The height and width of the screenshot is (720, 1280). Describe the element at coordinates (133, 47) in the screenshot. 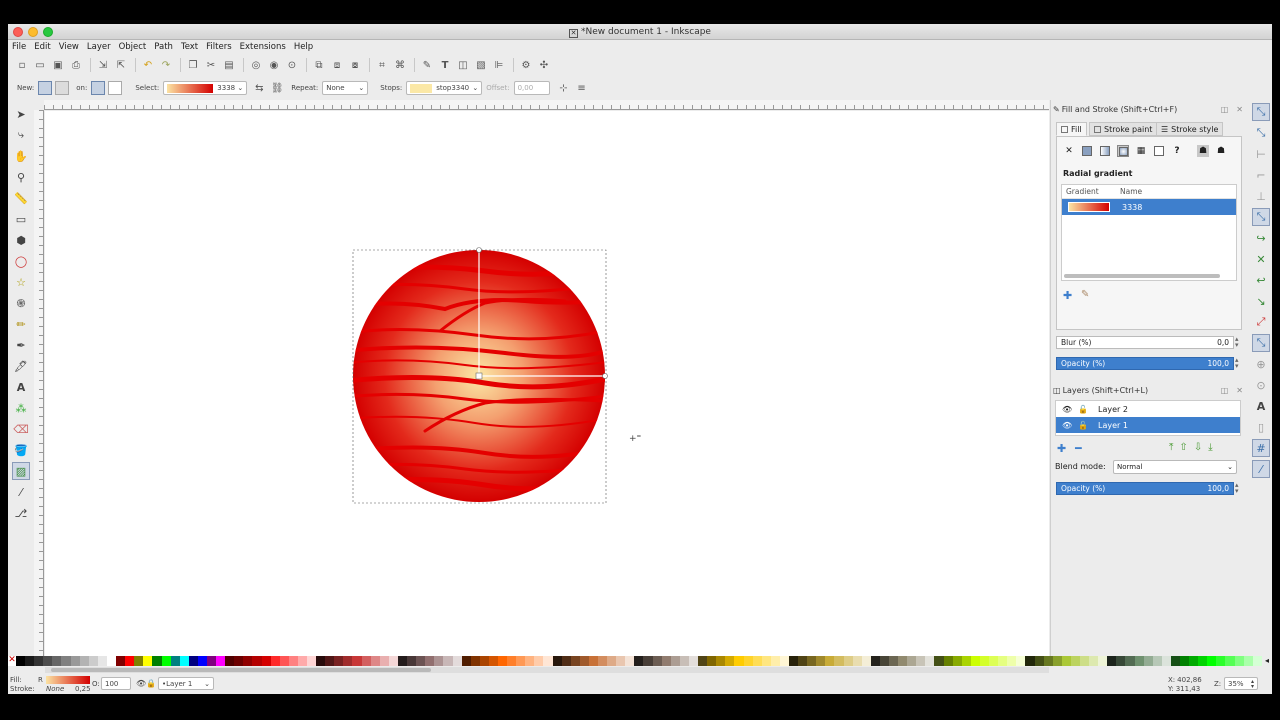

I see `menu-object: Object` at that location.